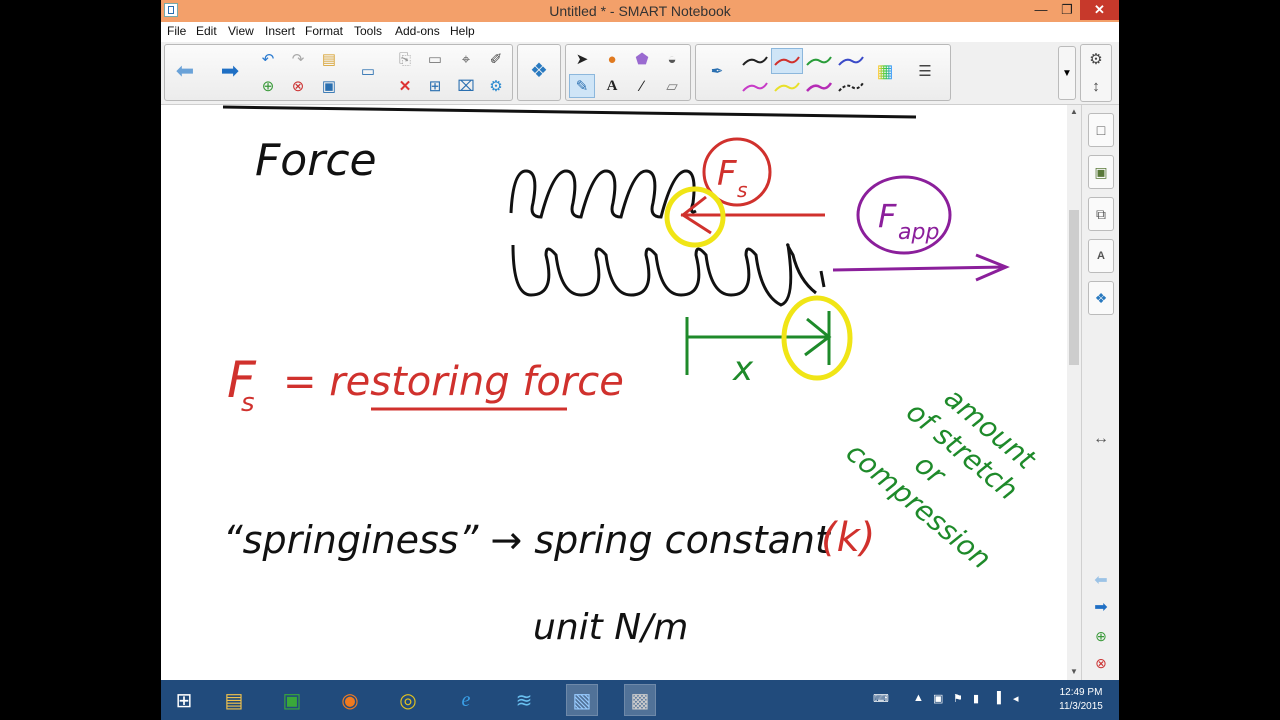 This screenshot has width=1280, height=720. What do you see at coordinates (268, 59) in the screenshot?
I see `undo-icon: ↶` at bounding box center [268, 59].